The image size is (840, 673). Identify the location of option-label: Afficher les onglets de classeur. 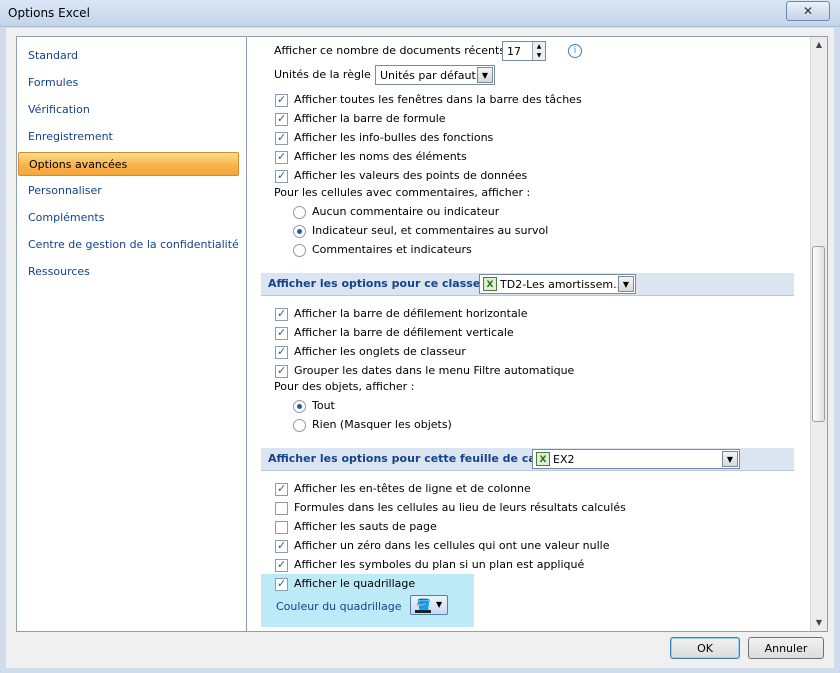
(380, 351).